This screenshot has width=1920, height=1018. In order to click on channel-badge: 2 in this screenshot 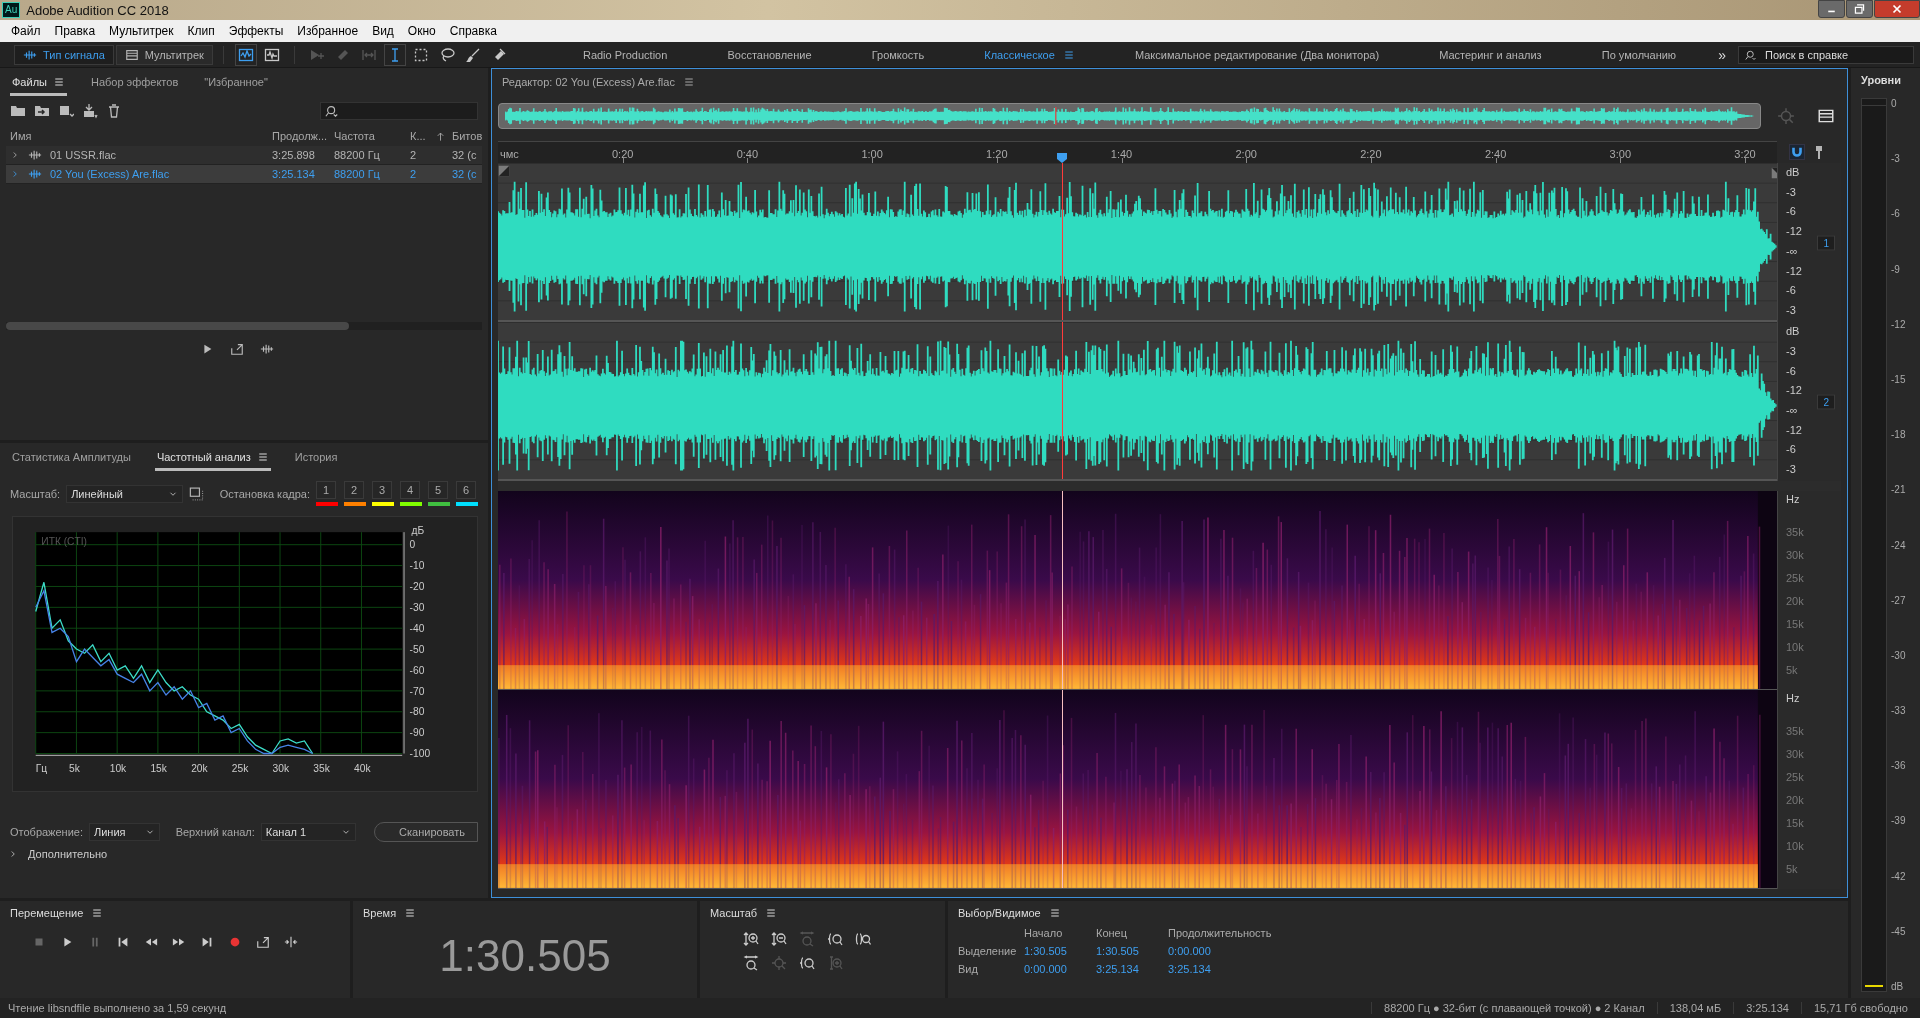, I will do `click(1826, 402)`.